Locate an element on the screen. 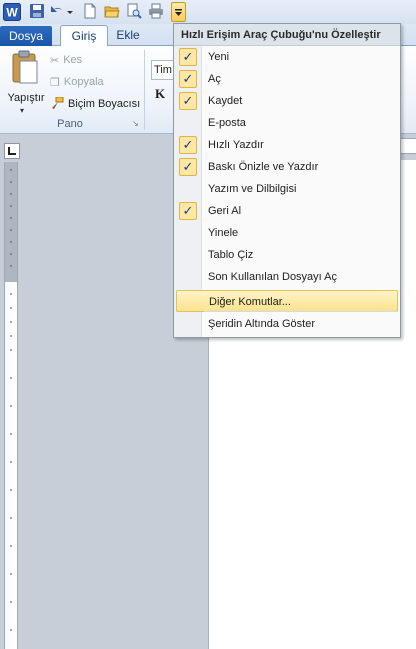 The height and width of the screenshot is (649, 416). copy-icon: ❐ is located at coordinates (55, 82).